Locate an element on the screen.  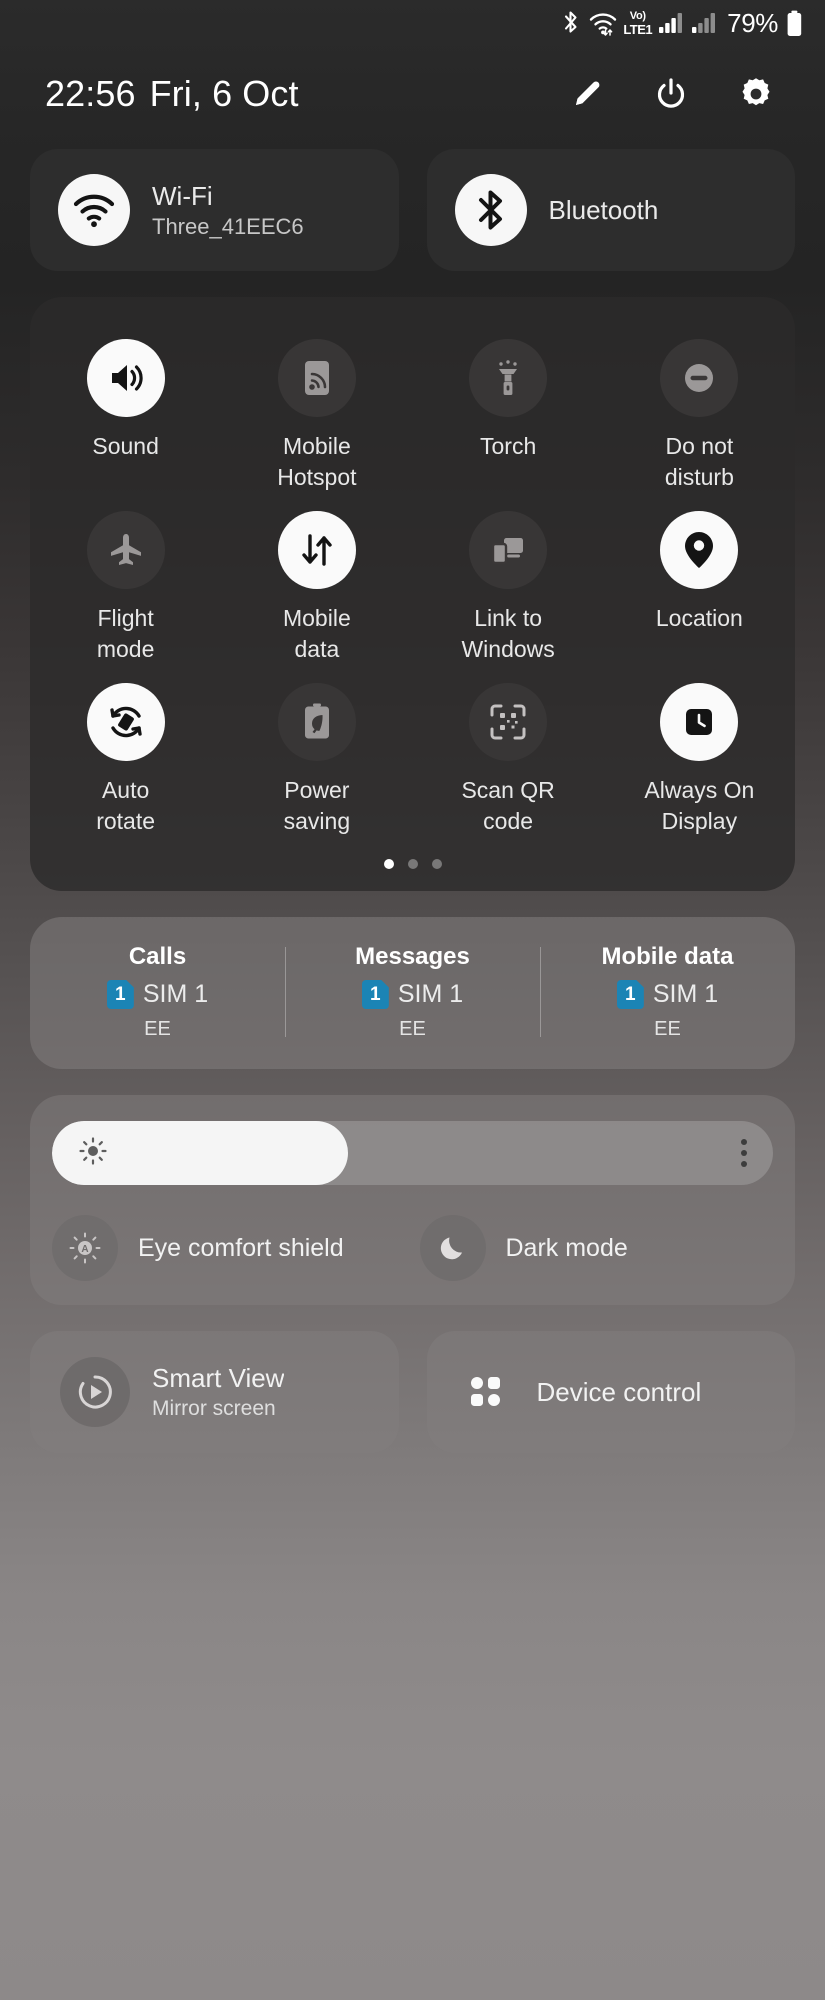
bluetooth-title: Bluetooth is located at coordinates (603, 209).